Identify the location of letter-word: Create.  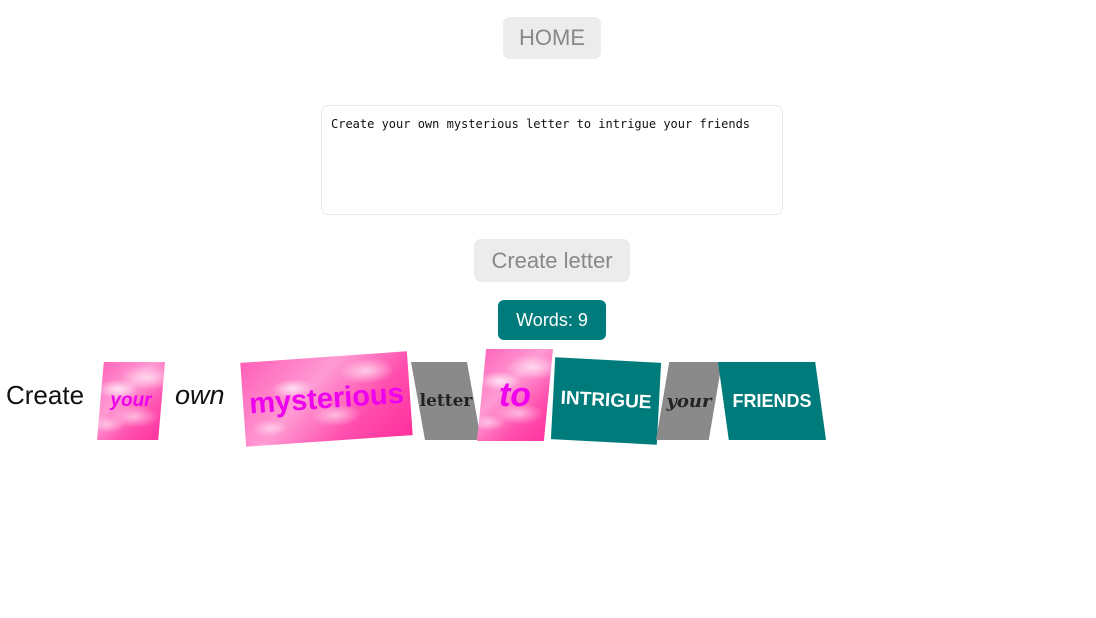
(45, 395).